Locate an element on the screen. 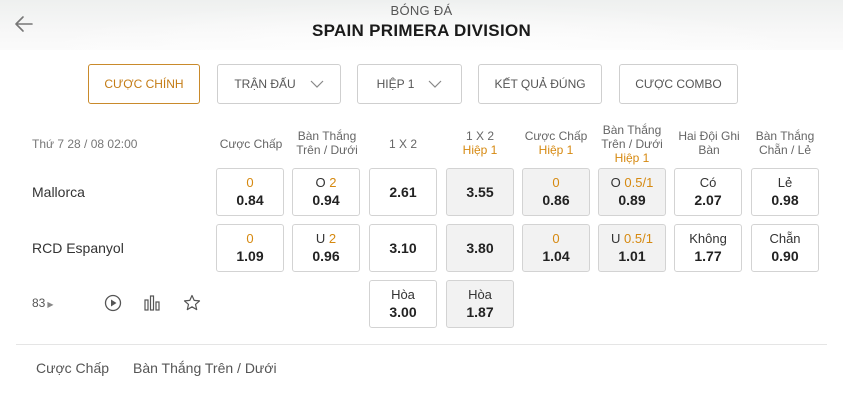 This screenshot has width=843, height=393. odds-value: 0.94 is located at coordinates (326, 200).